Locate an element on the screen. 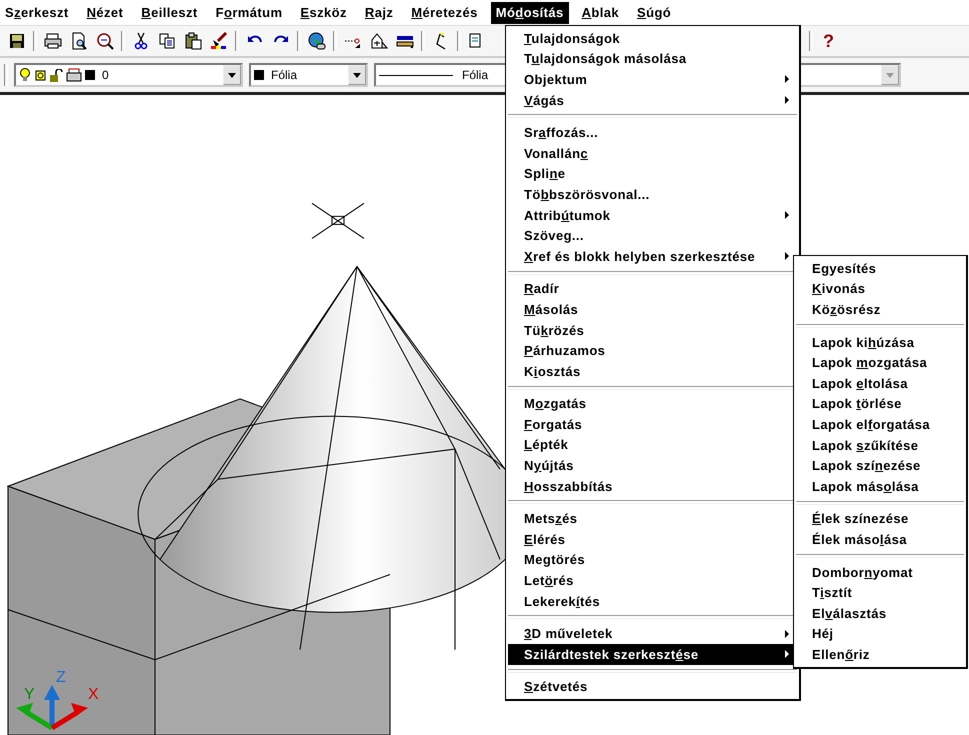 Image resolution: width=969 pixels, height=735 pixels. light-bulb-icon is located at coordinates (25, 75).